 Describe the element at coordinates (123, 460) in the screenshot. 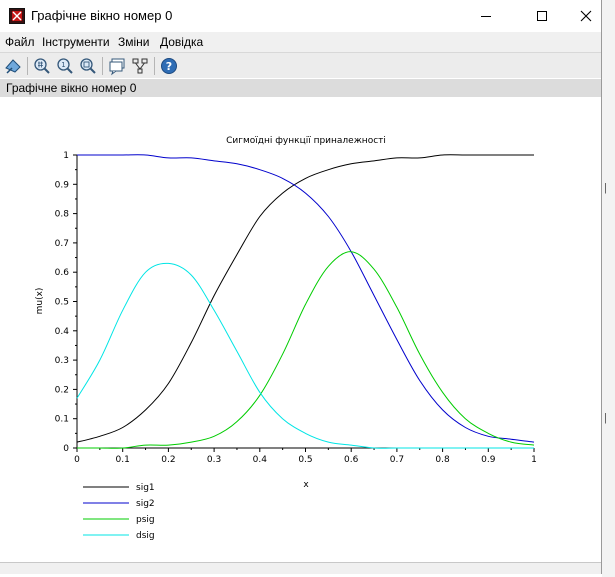

I see `x-tick-label: 0.1` at that location.